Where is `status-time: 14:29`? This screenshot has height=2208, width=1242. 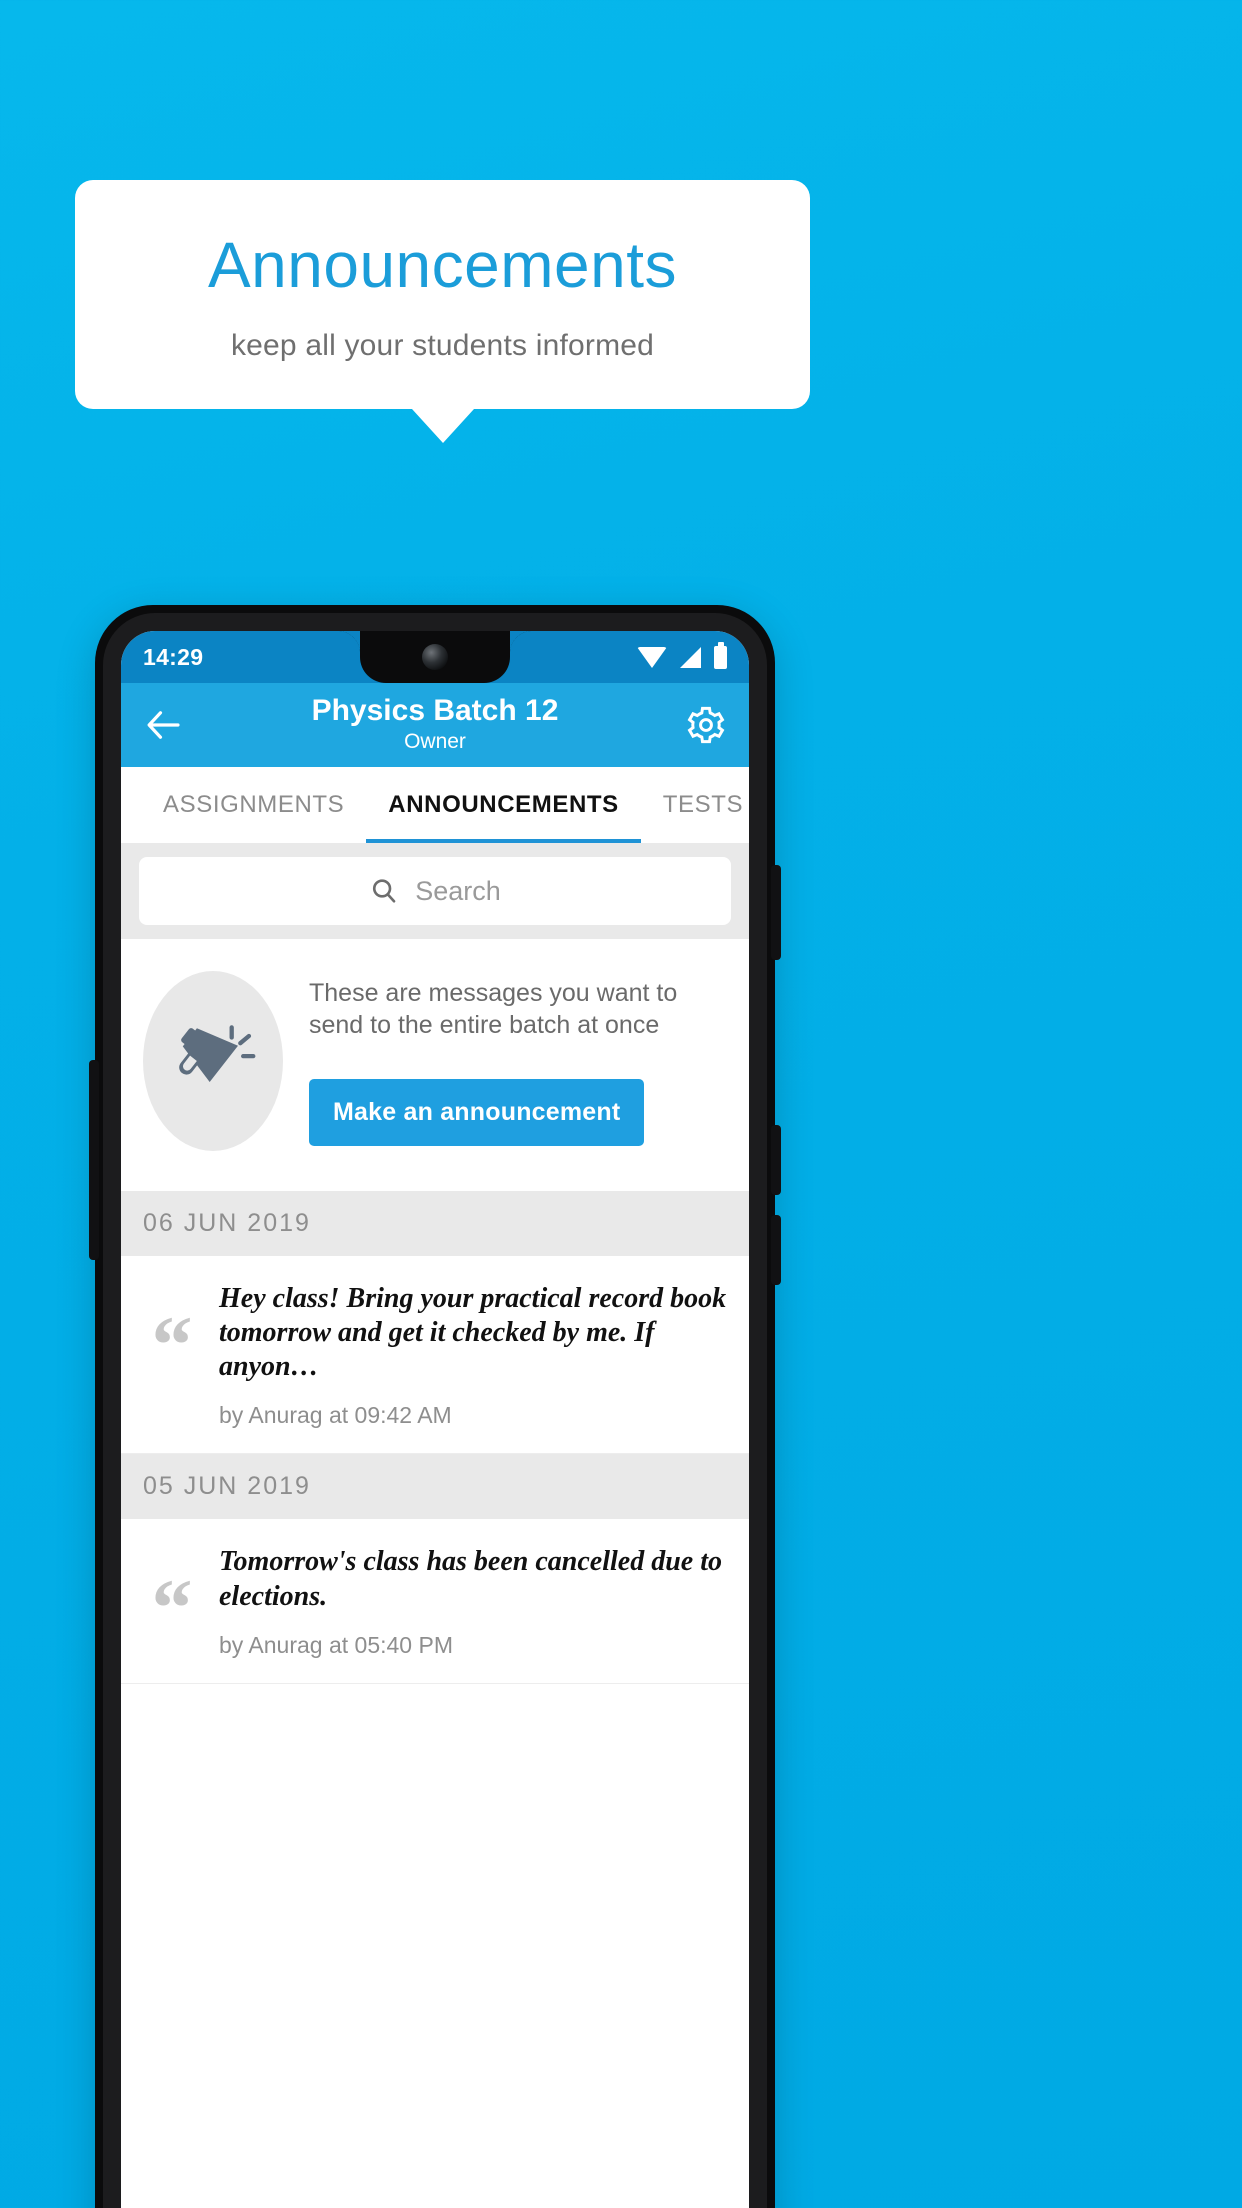
status-time: 14:29 is located at coordinates (173, 656).